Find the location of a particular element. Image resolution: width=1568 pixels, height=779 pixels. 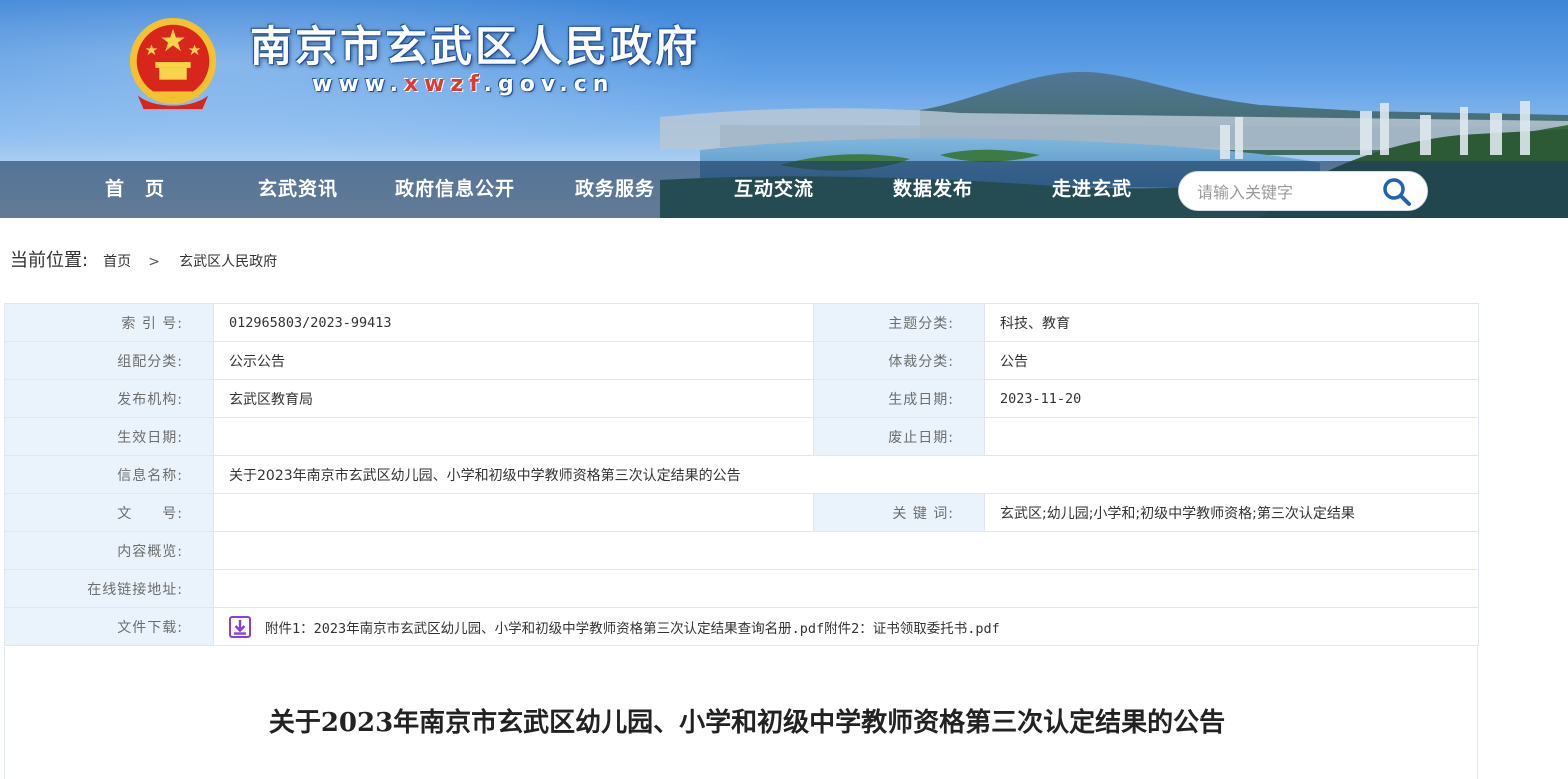

nav-item-news: 玄武资讯 is located at coordinates (298, 189).